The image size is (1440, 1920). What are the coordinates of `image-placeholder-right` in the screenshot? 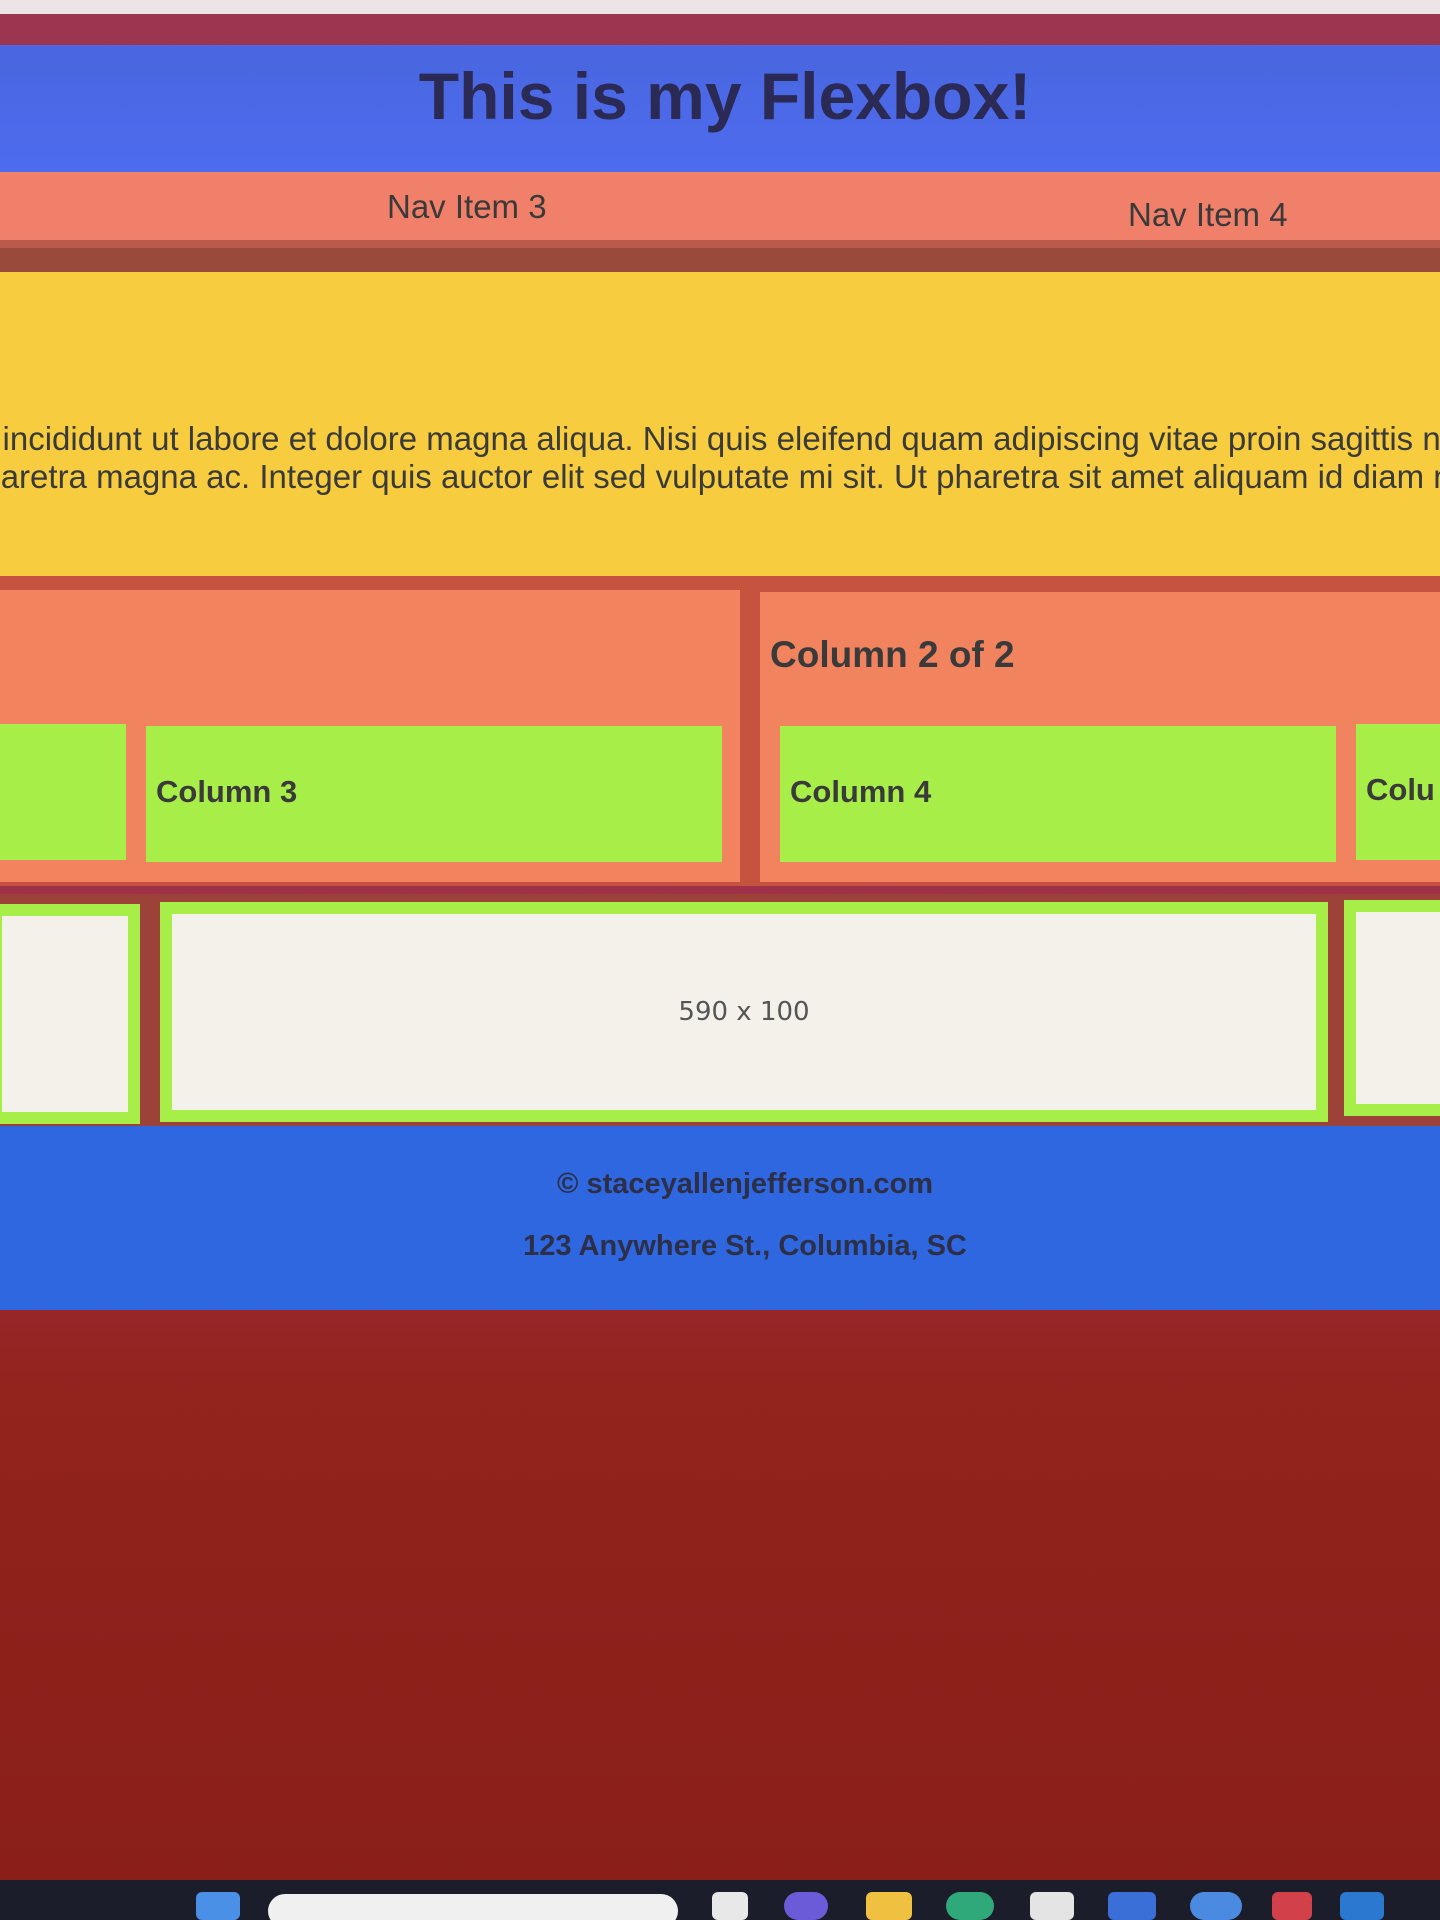 It's located at (1392, 1008).